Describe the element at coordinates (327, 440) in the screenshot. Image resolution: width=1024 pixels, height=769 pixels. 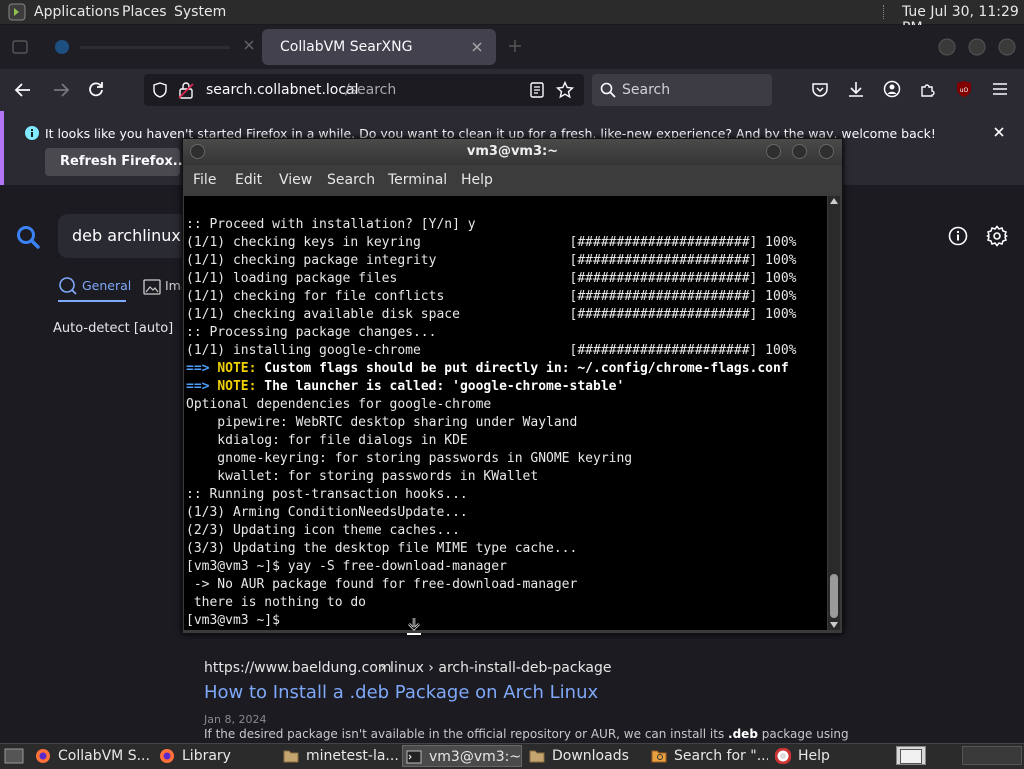
I see `terminal-line: kdialog: for file dialogs in KDE` at that location.